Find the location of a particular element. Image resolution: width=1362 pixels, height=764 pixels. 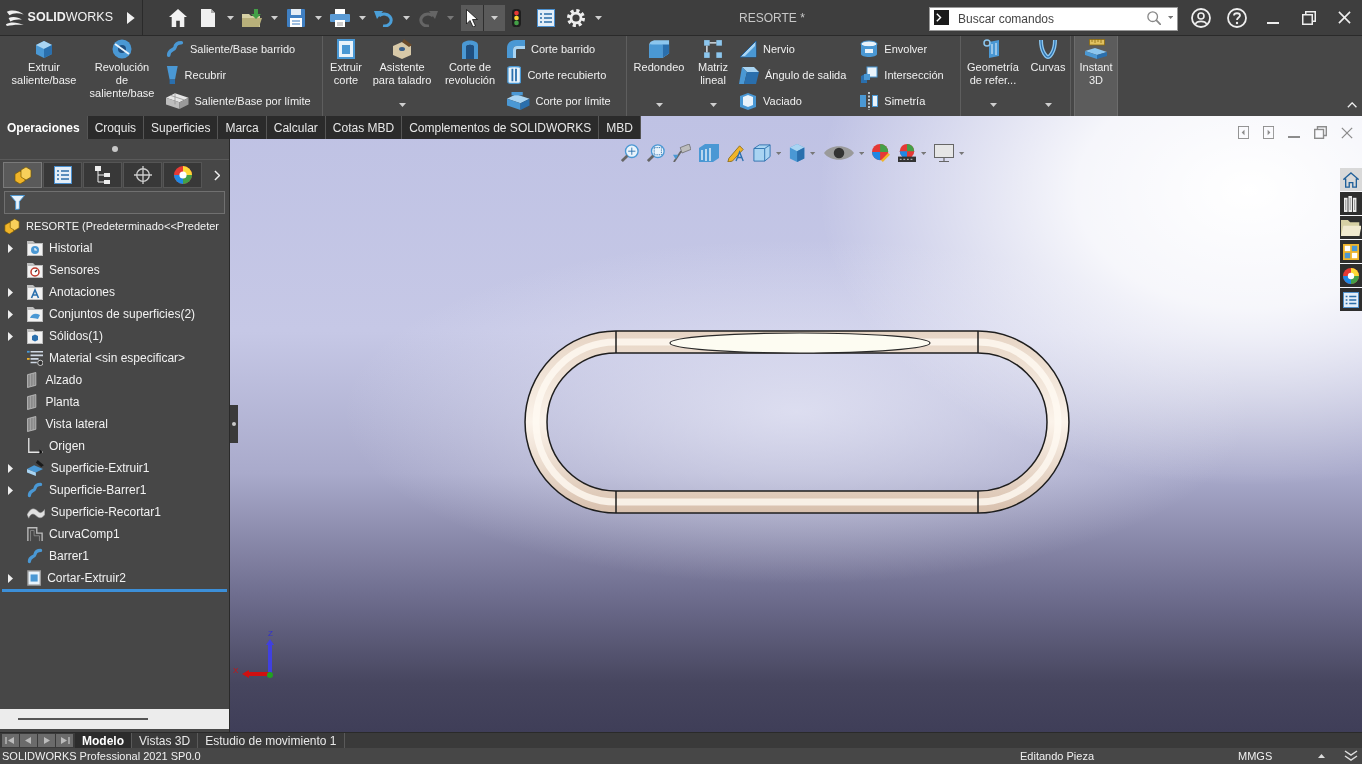

command-button: Intersección is located at coordinates (902, 75).